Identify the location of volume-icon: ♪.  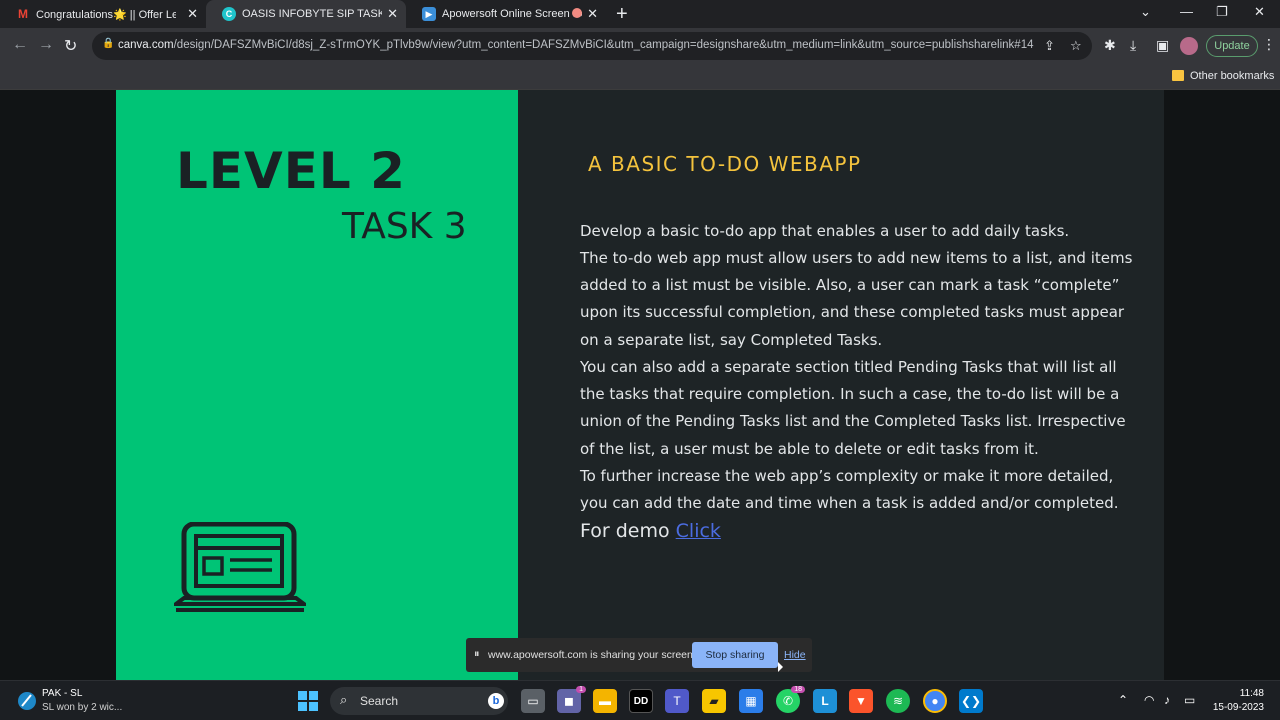
(1167, 700).